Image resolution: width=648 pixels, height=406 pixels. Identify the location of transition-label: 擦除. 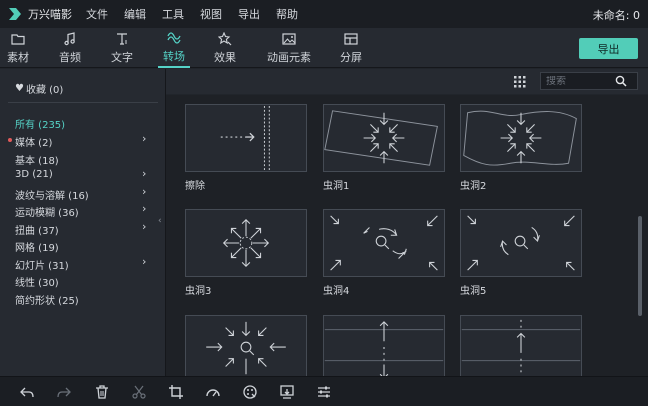
(195, 186).